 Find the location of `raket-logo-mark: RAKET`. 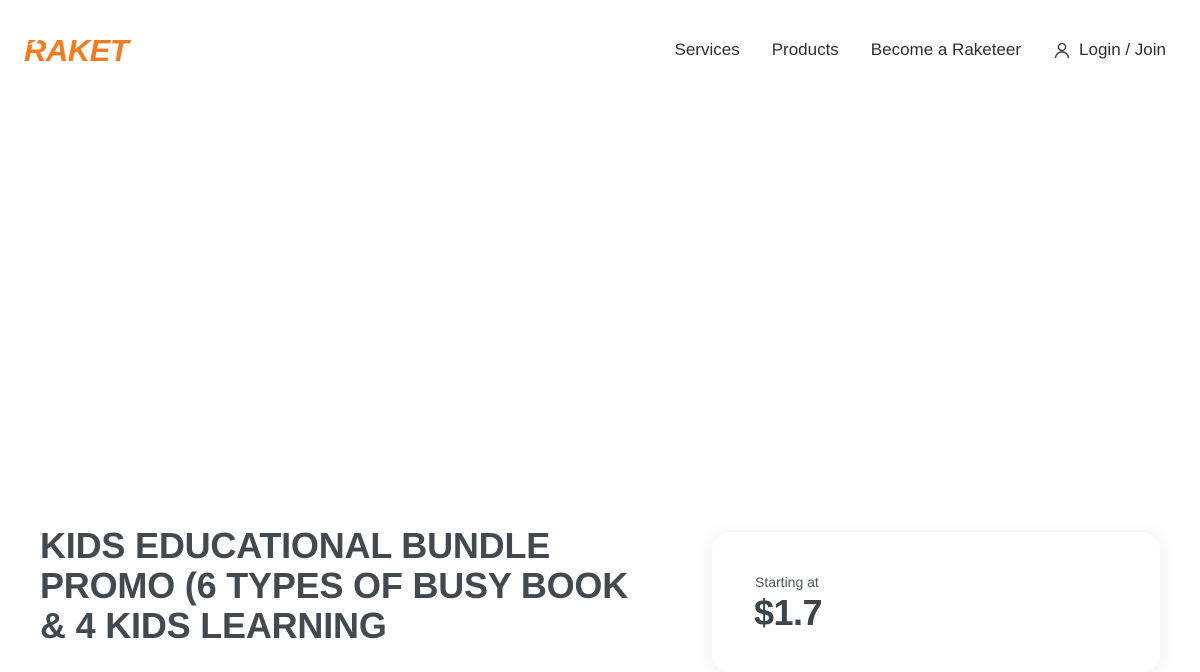

raket-logo-mark: RAKET is located at coordinates (78, 50).